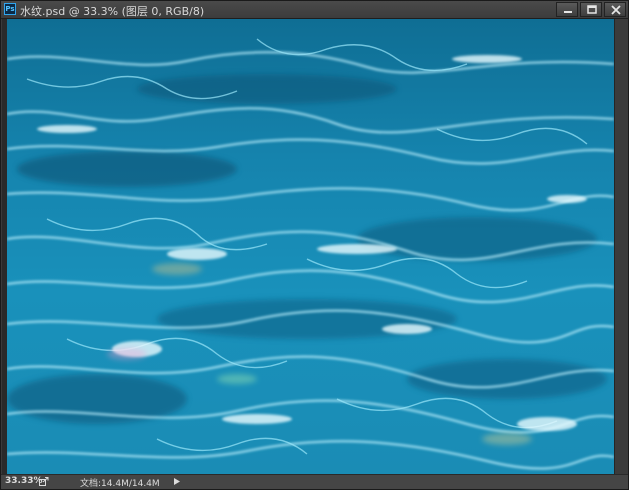  Describe the element at coordinates (24, 481) in the screenshot. I see `zoom-level-field: 33.33%` at that location.